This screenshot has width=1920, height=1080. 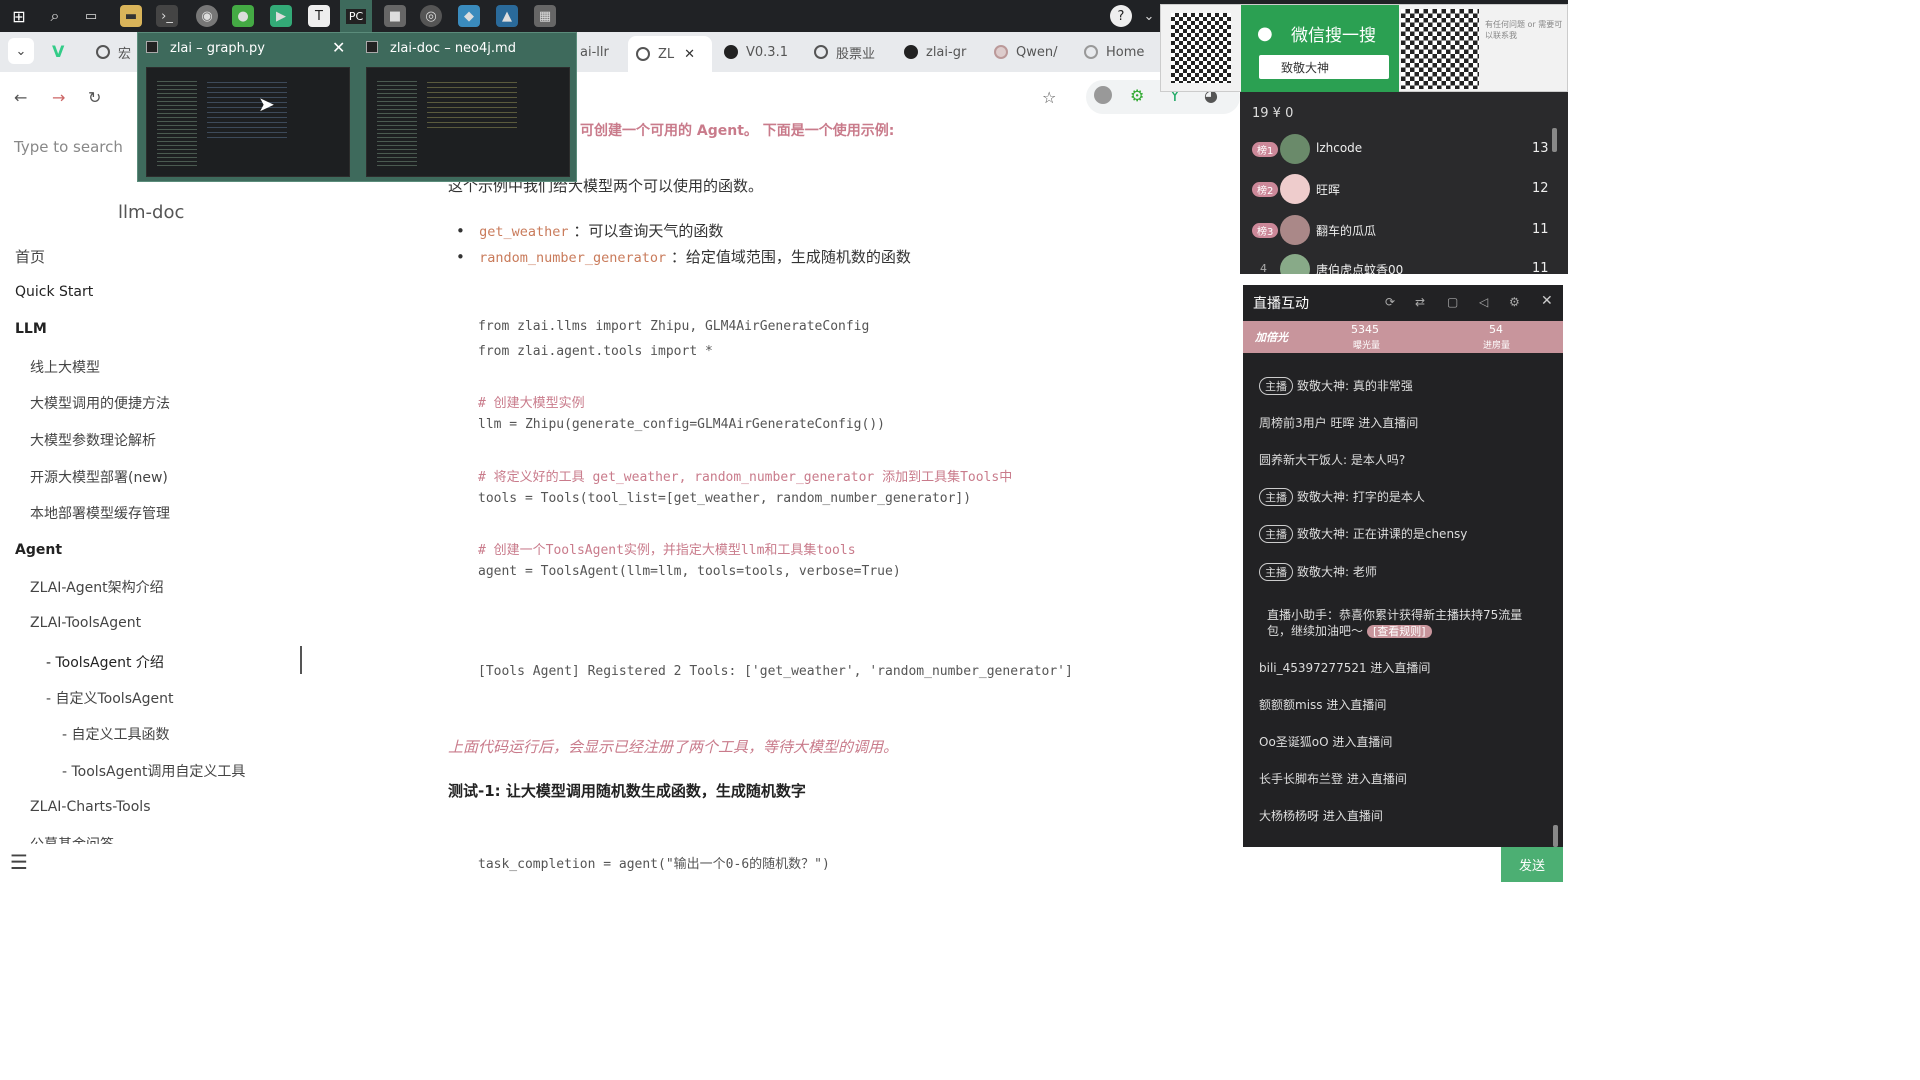 I want to click on nav-agent-arch: ZLAI-Agent架构介绍, so click(x=97, y=587).